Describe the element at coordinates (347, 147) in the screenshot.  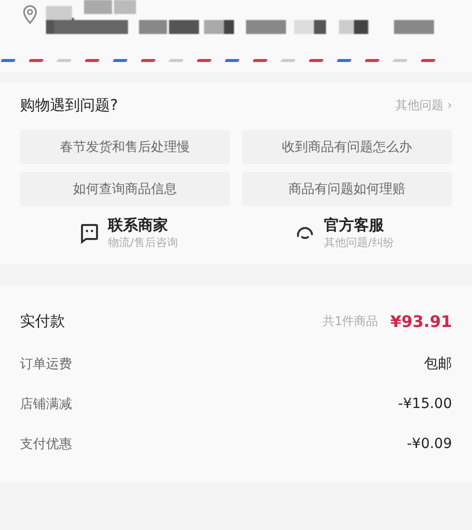
I see `topic-button: 收到商品有问题怎么办` at that location.